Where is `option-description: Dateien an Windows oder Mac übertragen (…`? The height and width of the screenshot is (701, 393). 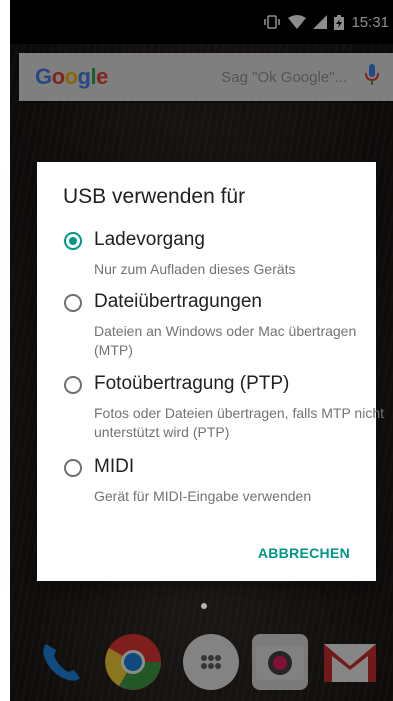 option-description: Dateien an Windows oder Mac übertragen (… is located at coordinates (225, 340).